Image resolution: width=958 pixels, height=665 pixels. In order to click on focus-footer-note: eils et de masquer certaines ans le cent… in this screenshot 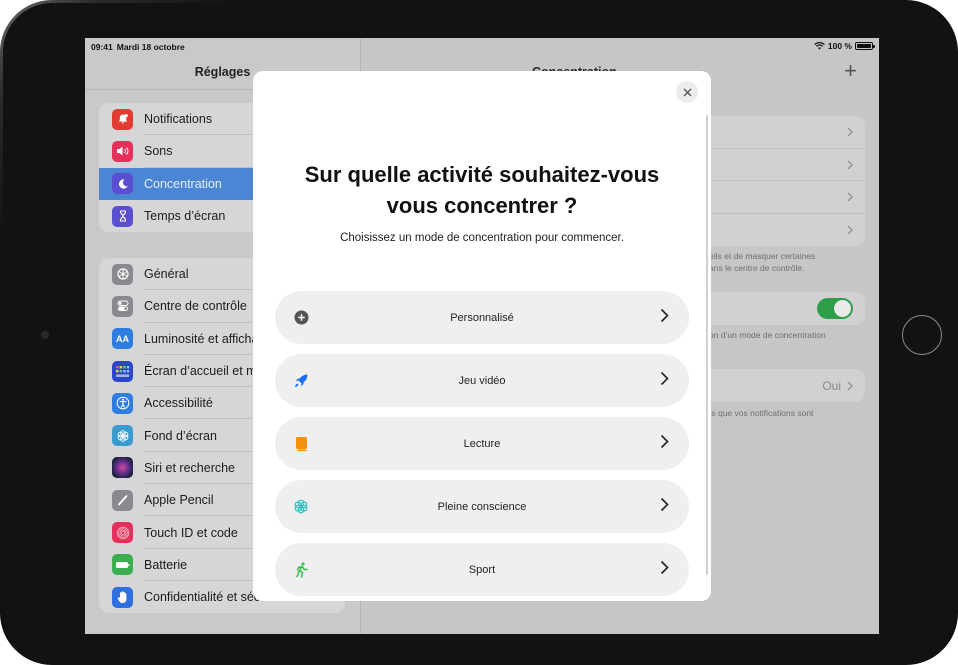, I will do `click(762, 262)`.